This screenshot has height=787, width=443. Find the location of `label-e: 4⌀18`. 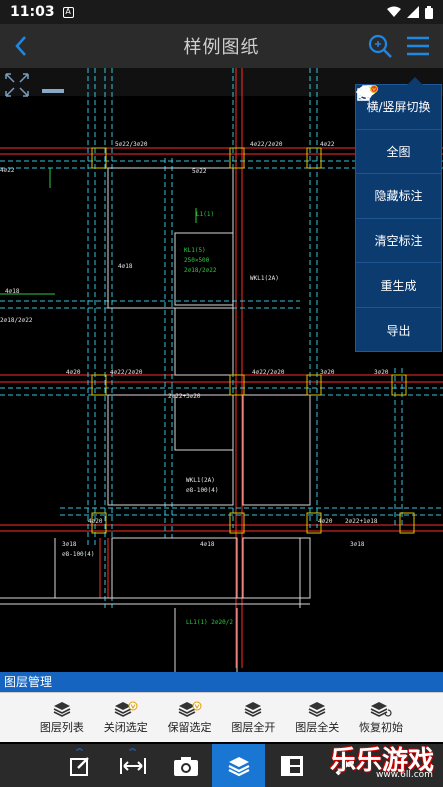

label-e: 4⌀18 is located at coordinates (125, 266).